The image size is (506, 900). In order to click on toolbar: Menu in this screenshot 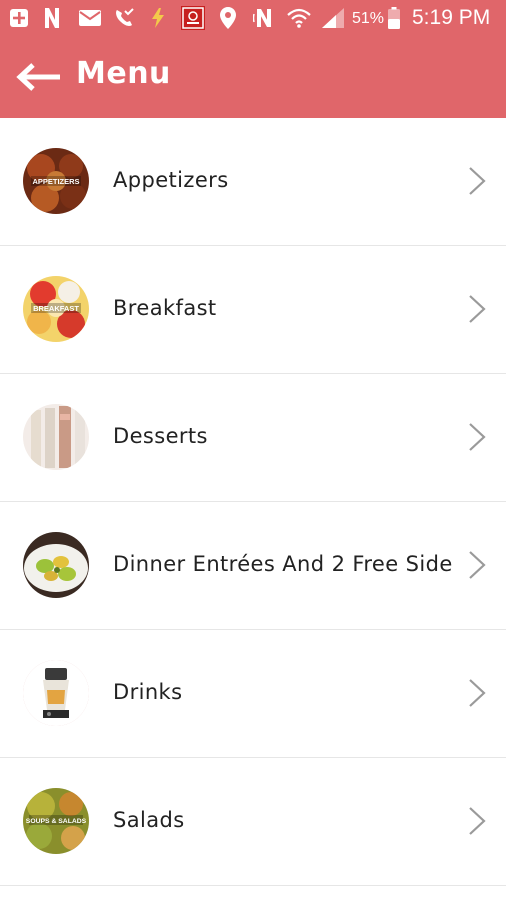, I will do `click(253, 77)`.